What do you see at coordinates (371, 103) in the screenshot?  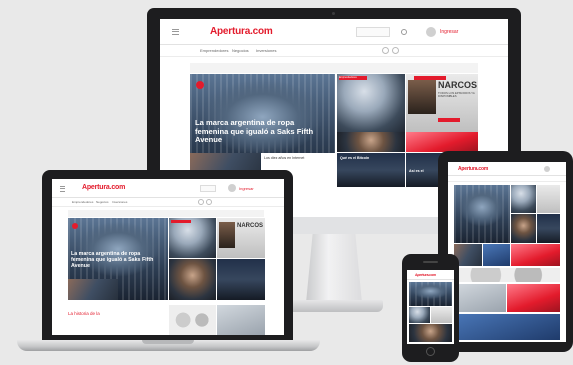 I see `story-tile-vw: Emprendedores` at bounding box center [371, 103].